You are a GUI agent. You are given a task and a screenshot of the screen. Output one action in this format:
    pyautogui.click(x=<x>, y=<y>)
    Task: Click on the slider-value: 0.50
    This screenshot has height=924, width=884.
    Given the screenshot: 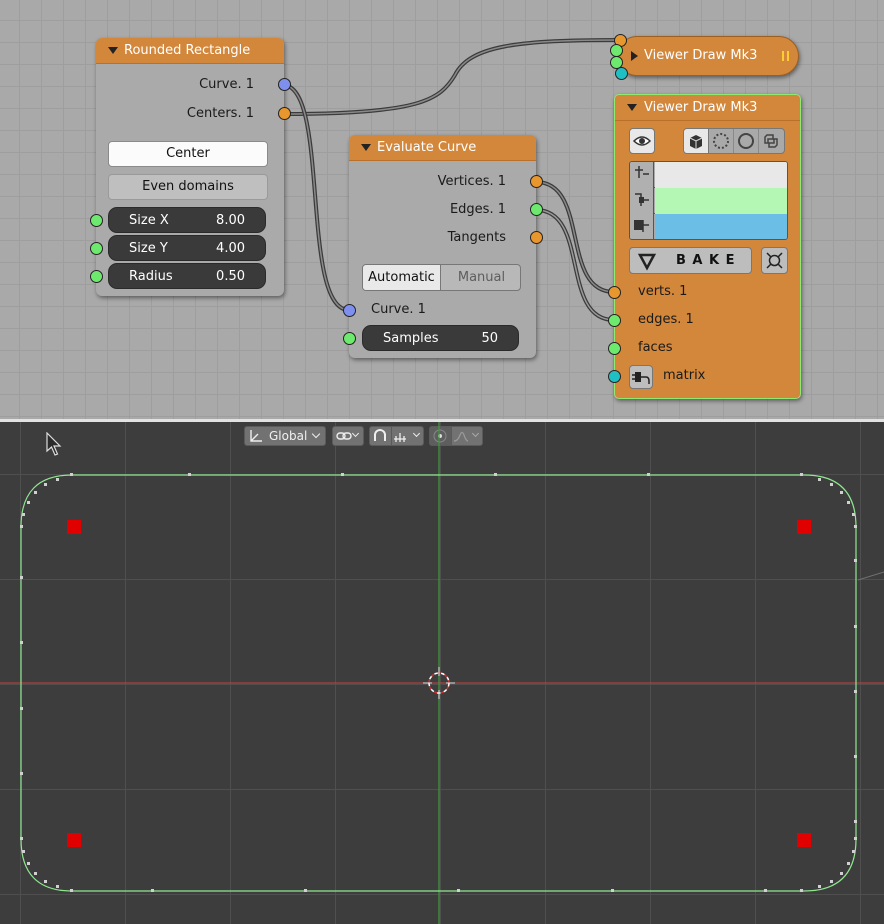 What is the action you would take?
    pyautogui.click(x=230, y=276)
    